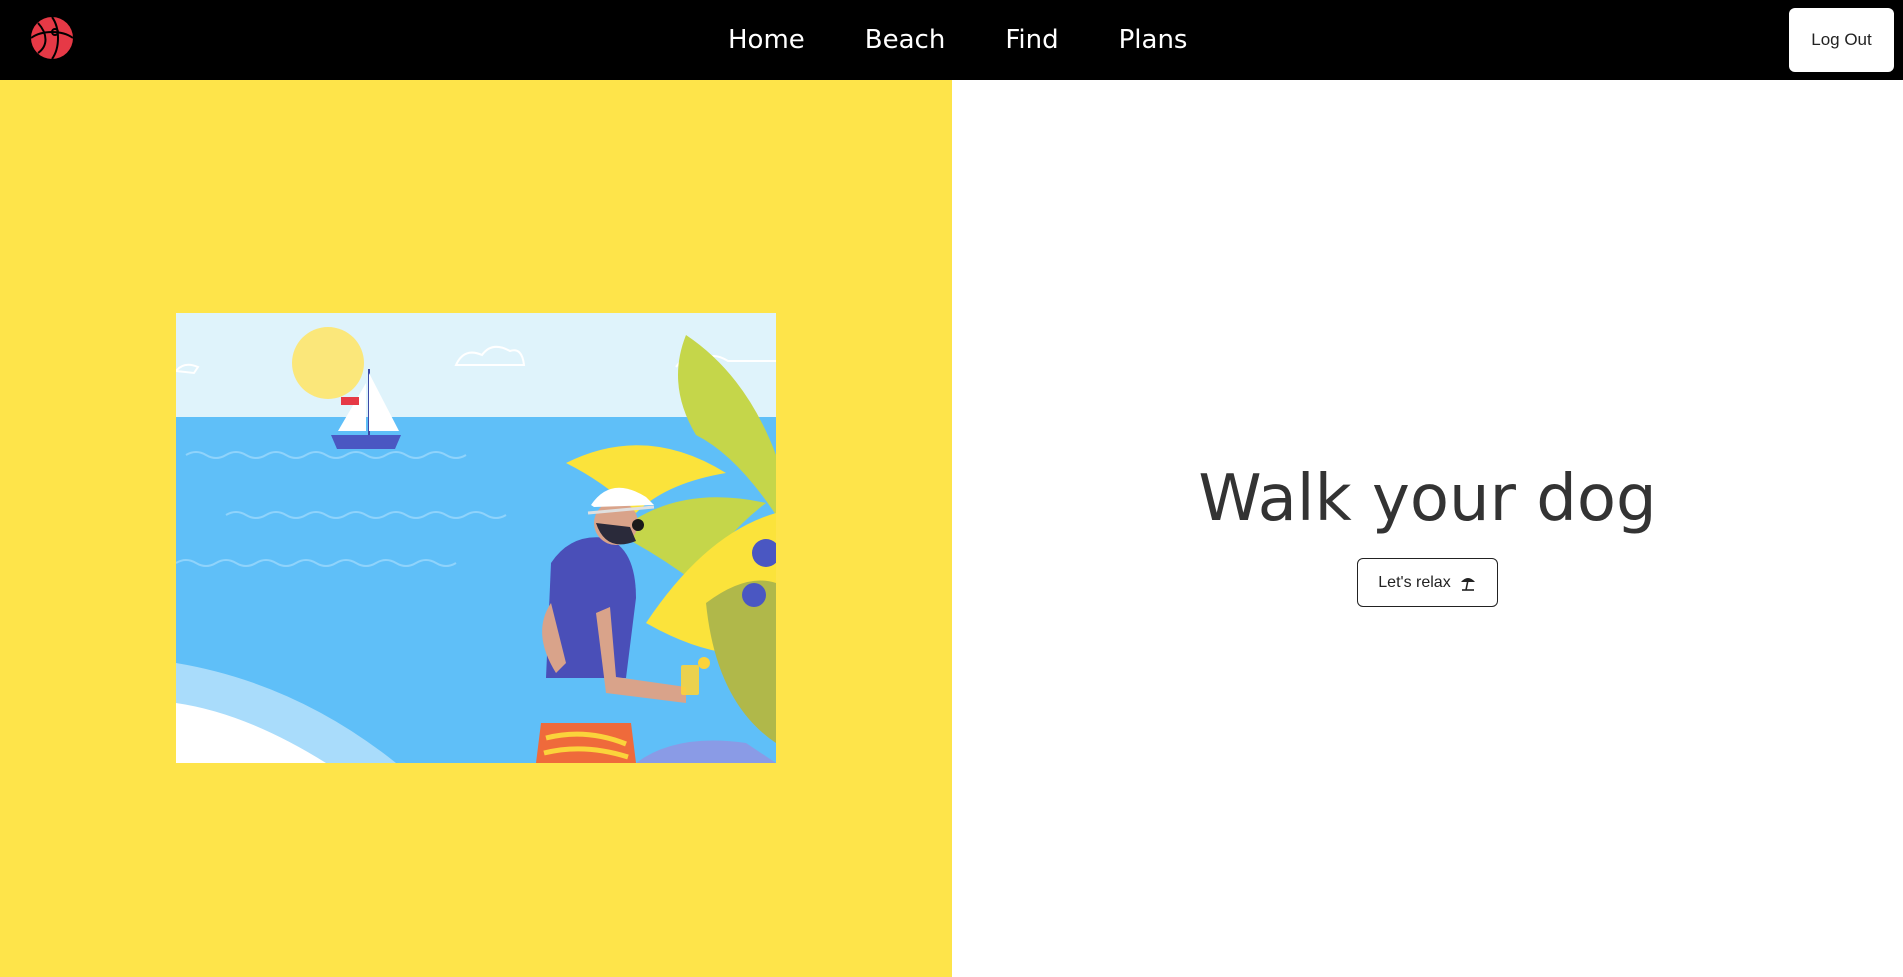  Describe the element at coordinates (1031, 40) in the screenshot. I see `nav-link-find: Find` at that location.